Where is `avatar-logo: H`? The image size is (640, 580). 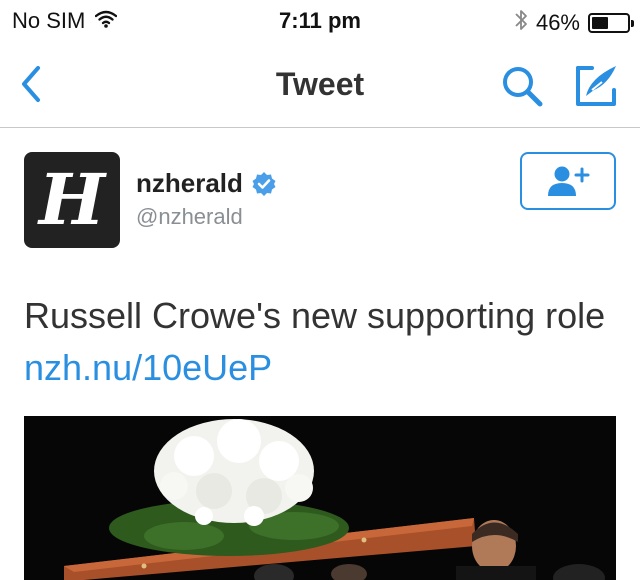 avatar-logo: H is located at coordinates (72, 199).